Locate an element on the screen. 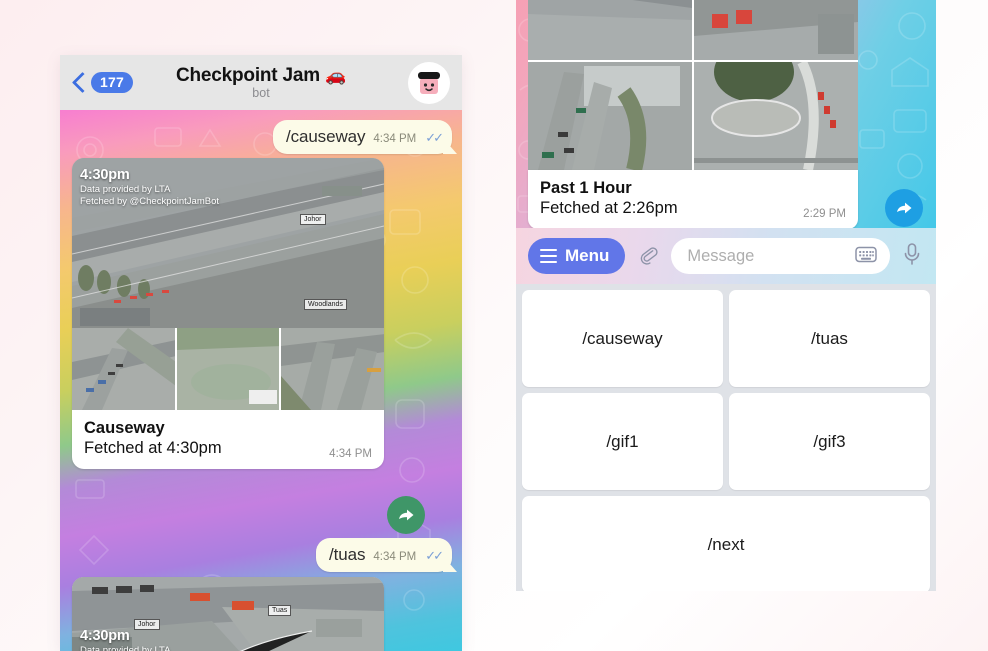  avatar is located at coordinates (429, 82).